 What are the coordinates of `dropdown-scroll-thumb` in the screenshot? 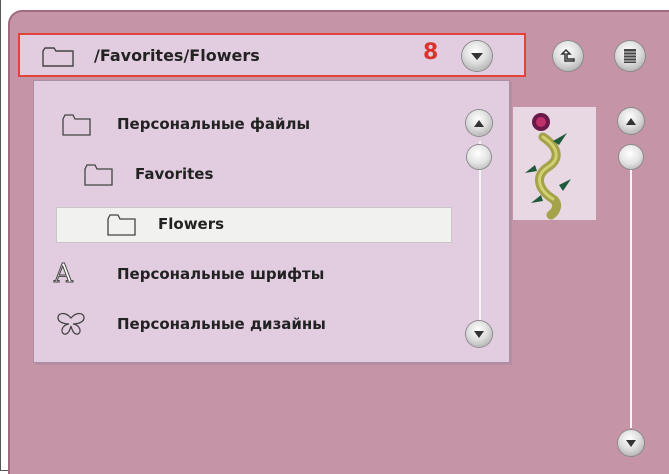 It's located at (479, 157).